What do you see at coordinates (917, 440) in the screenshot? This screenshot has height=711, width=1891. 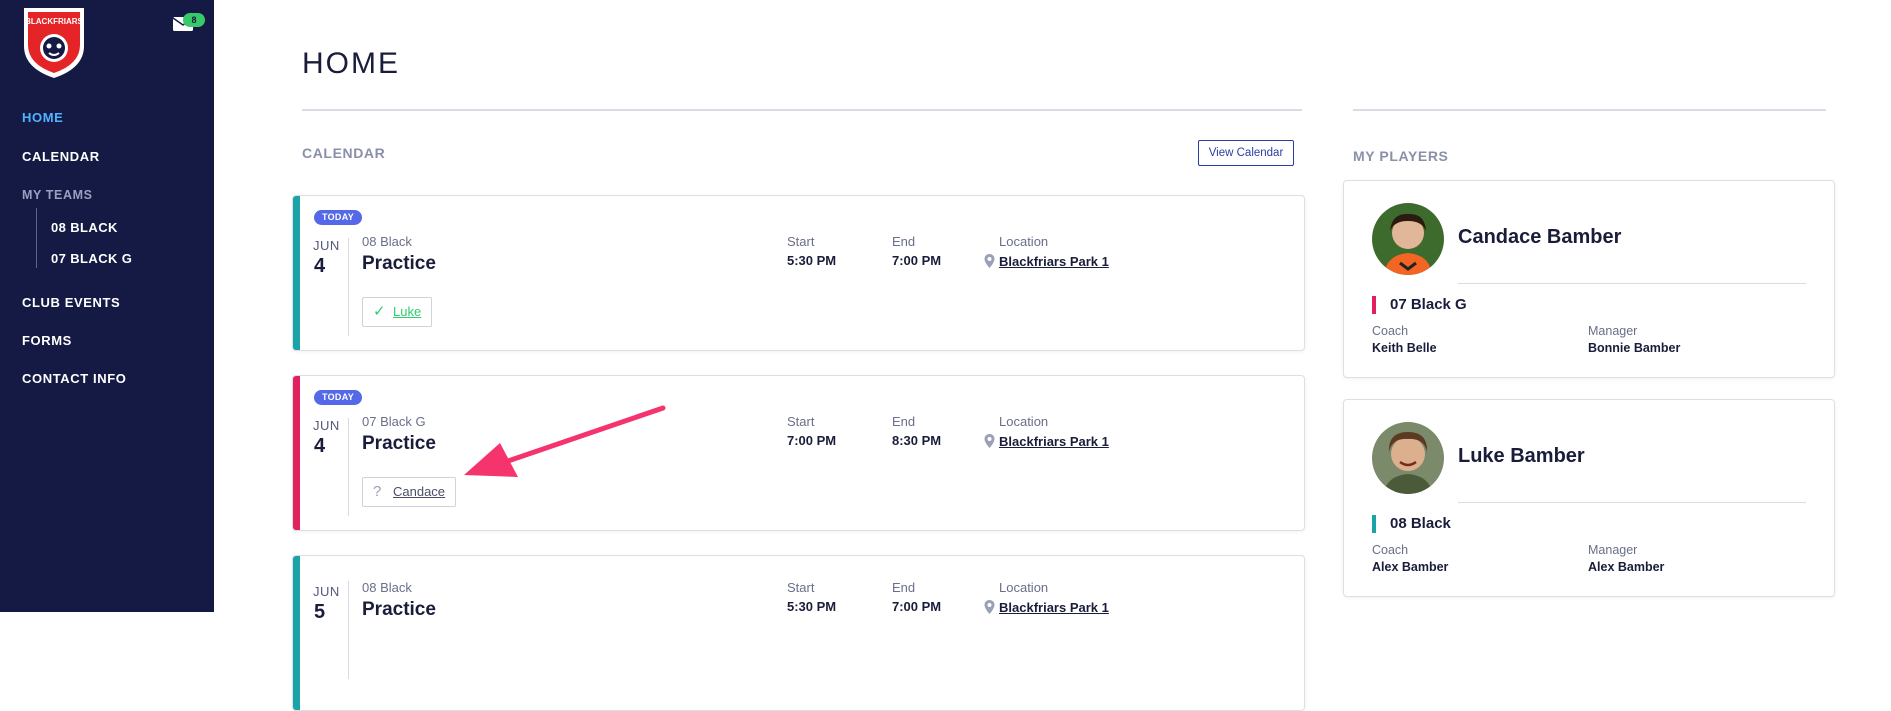 I see `event-end-time: 8:30 PM` at bounding box center [917, 440].